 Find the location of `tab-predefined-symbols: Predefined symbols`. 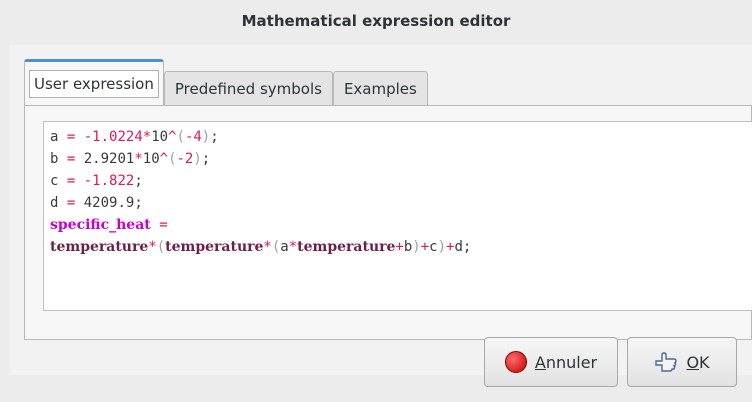

tab-predefined-symbols: Predefined symbols is located at coordinates (248, 88).